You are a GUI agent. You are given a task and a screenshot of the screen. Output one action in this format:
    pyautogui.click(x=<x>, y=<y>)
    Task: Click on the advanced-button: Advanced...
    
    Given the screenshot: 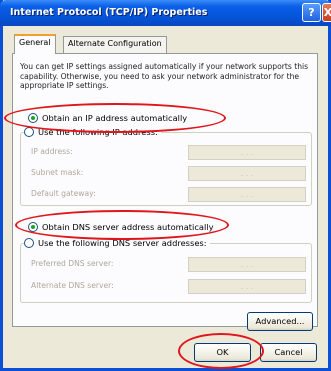 What is the action you would take?
    pyautogui.click(x=280, y=321)
    